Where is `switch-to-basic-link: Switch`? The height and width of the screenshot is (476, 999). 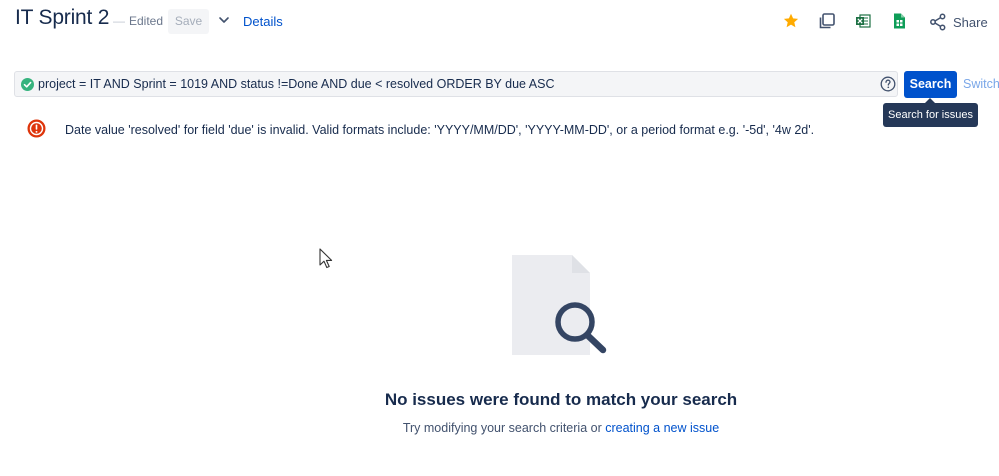
switch-to-basic-link: Switch is located at coordinates (981, 84).